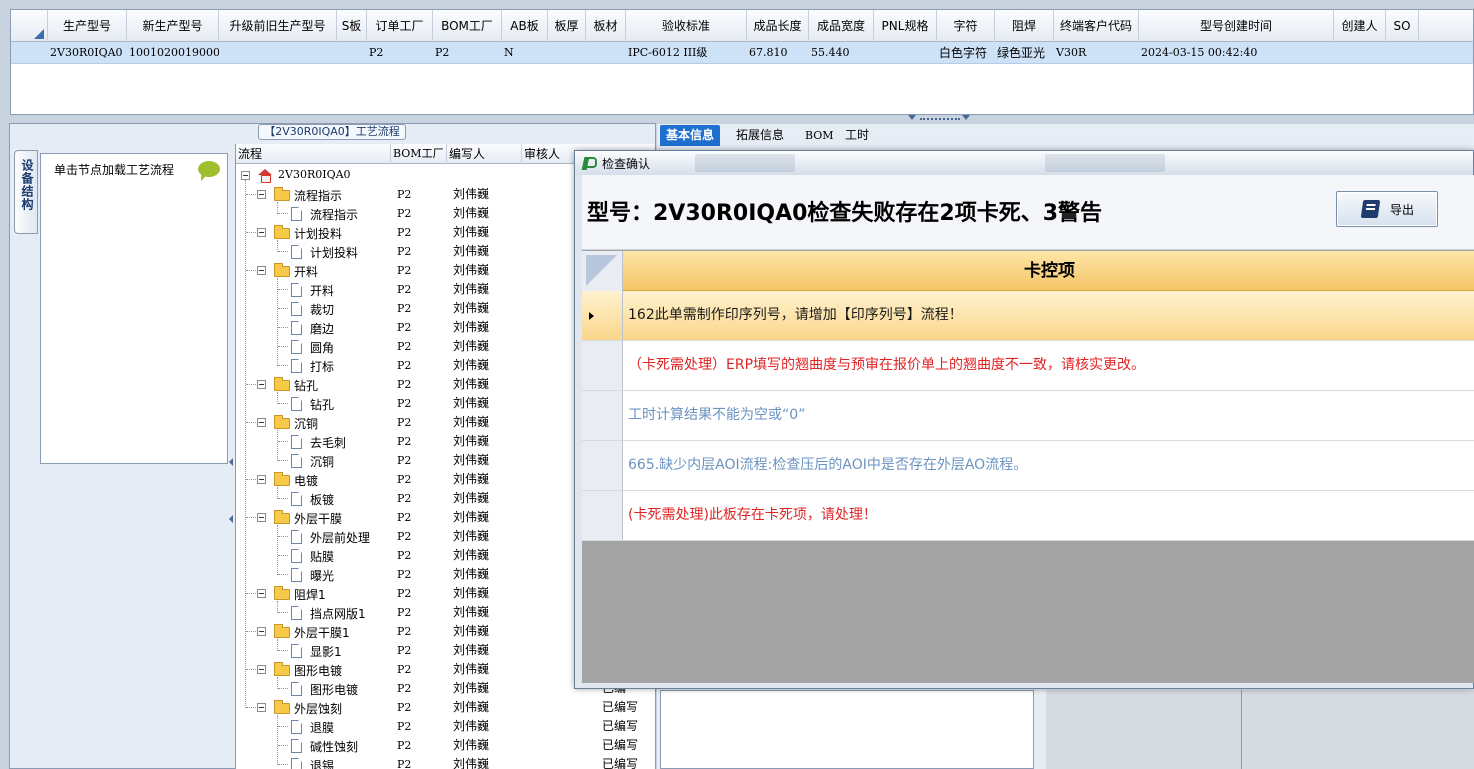  Describe the element at coordinates (445, 762) in the screenshot. I see `tree-item: 退锡 P2 刘伟巍 已编写` at that location.